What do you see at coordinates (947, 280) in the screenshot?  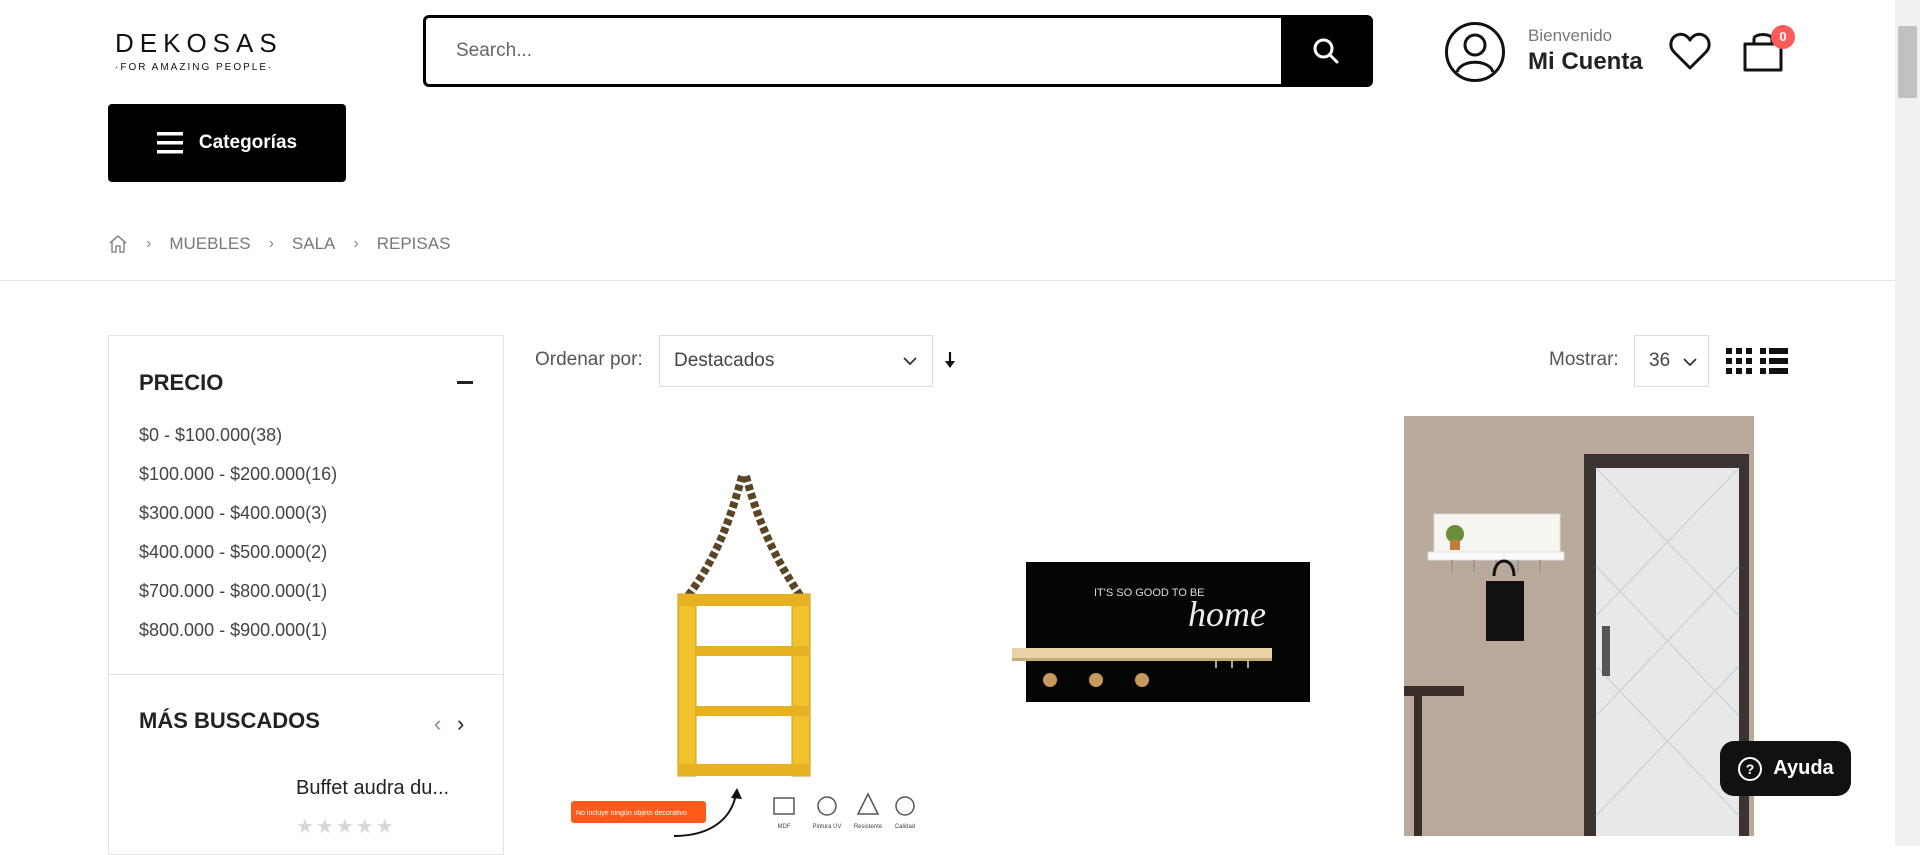 I see `header-divider` at bounding box center [947, 280].